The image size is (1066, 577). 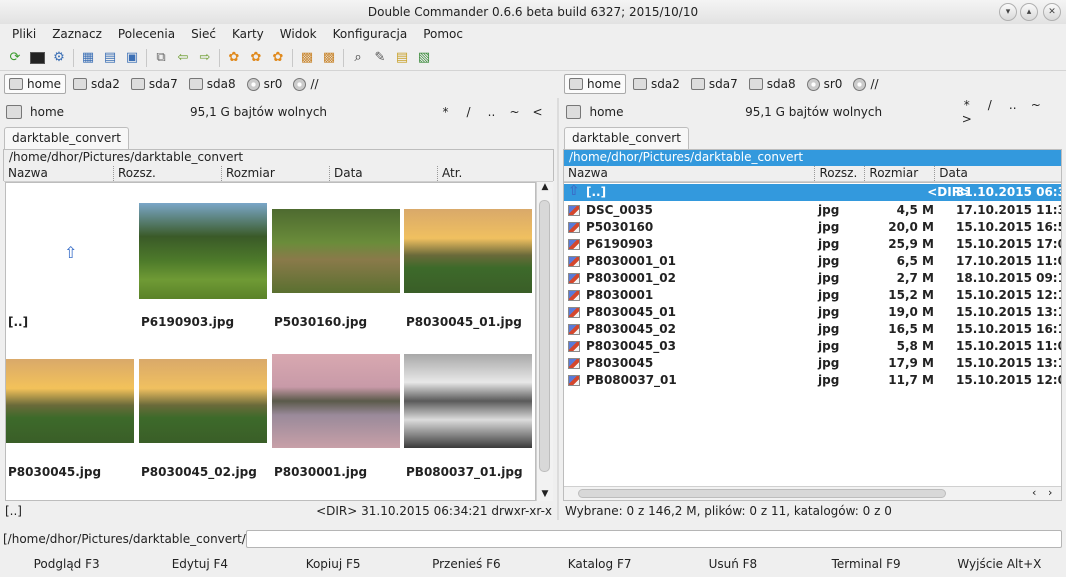 What do you see at coordinates (812, 380) in the screenshot?
I see `list-item: PB080037_01 jpg 11,7 M 15.10.2015 12:08:4` at bounding box center [812, 380].